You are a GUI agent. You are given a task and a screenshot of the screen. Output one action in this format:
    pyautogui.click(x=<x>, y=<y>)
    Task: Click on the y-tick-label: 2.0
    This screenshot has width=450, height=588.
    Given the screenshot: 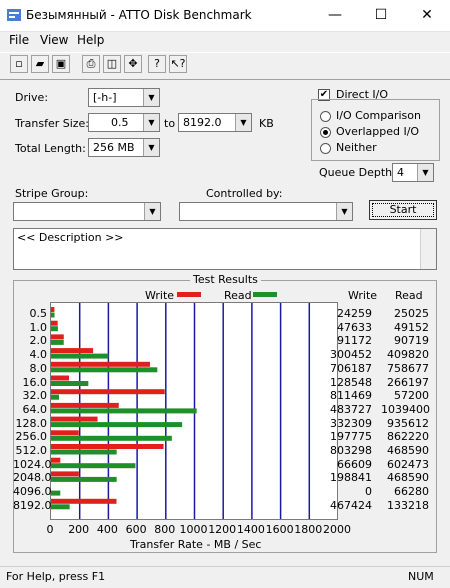 What is the action you would take?
    pyautogui.click(x=38, y=341)
    